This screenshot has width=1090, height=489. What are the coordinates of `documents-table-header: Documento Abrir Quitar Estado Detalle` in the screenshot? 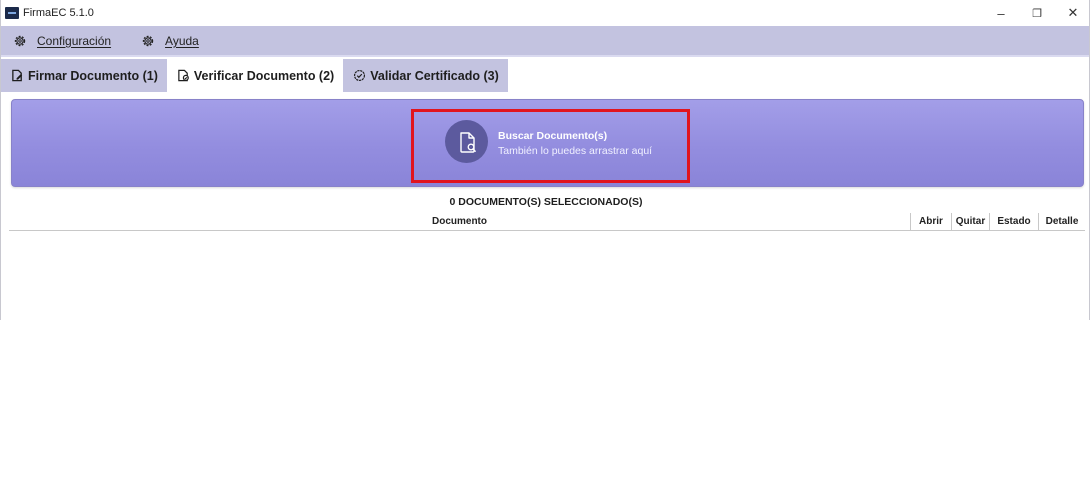 It's located at (547, 222).